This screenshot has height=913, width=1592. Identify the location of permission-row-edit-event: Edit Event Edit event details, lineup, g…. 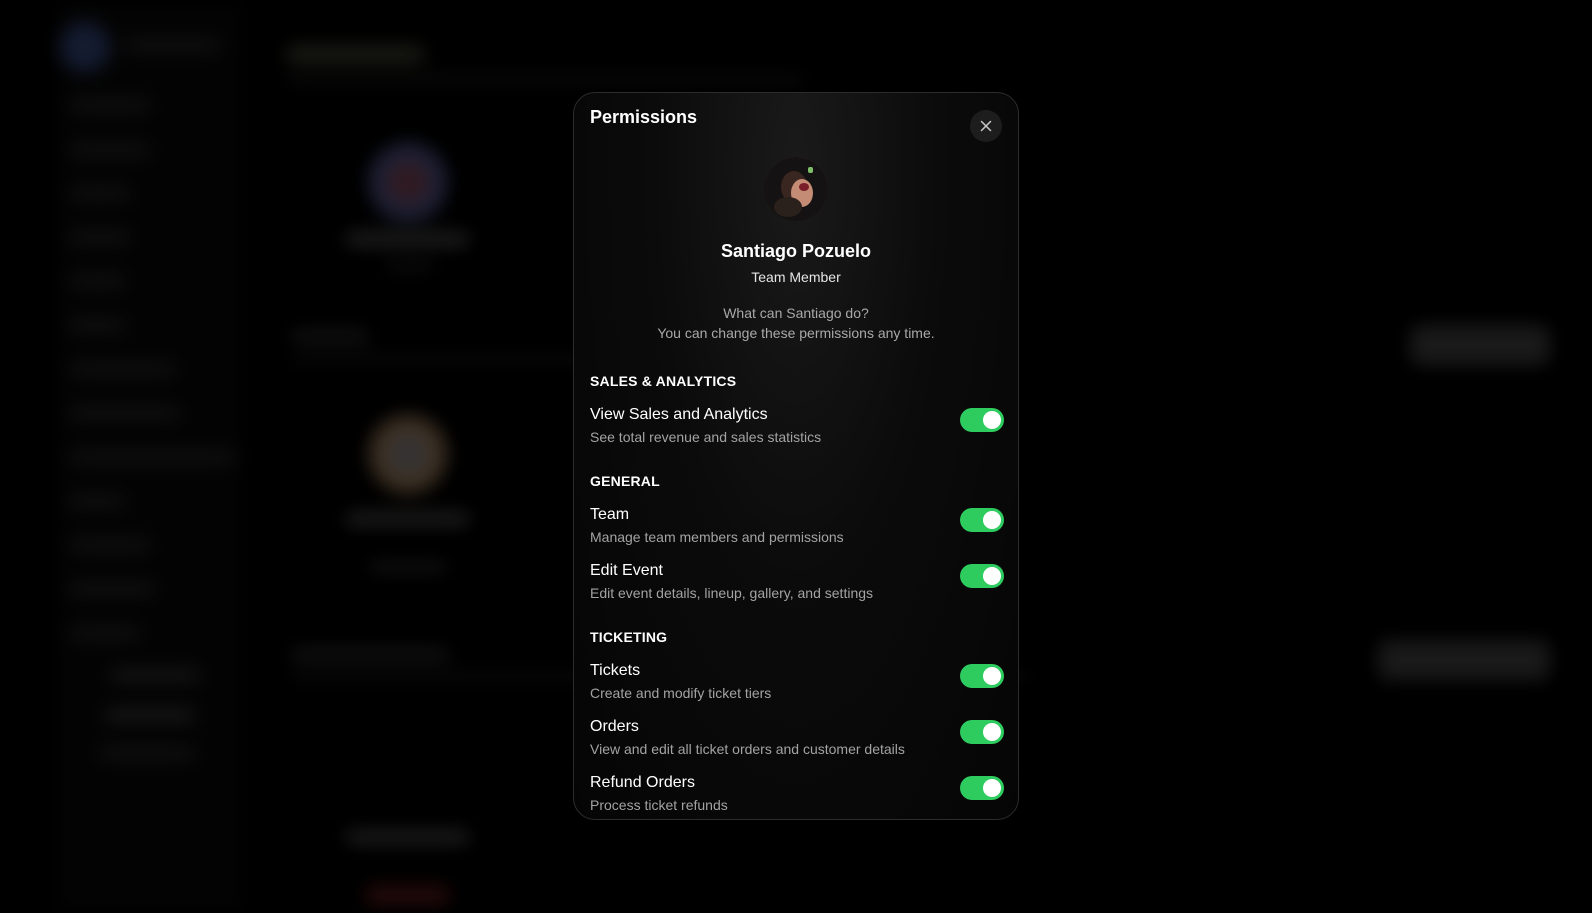
(797, 585).